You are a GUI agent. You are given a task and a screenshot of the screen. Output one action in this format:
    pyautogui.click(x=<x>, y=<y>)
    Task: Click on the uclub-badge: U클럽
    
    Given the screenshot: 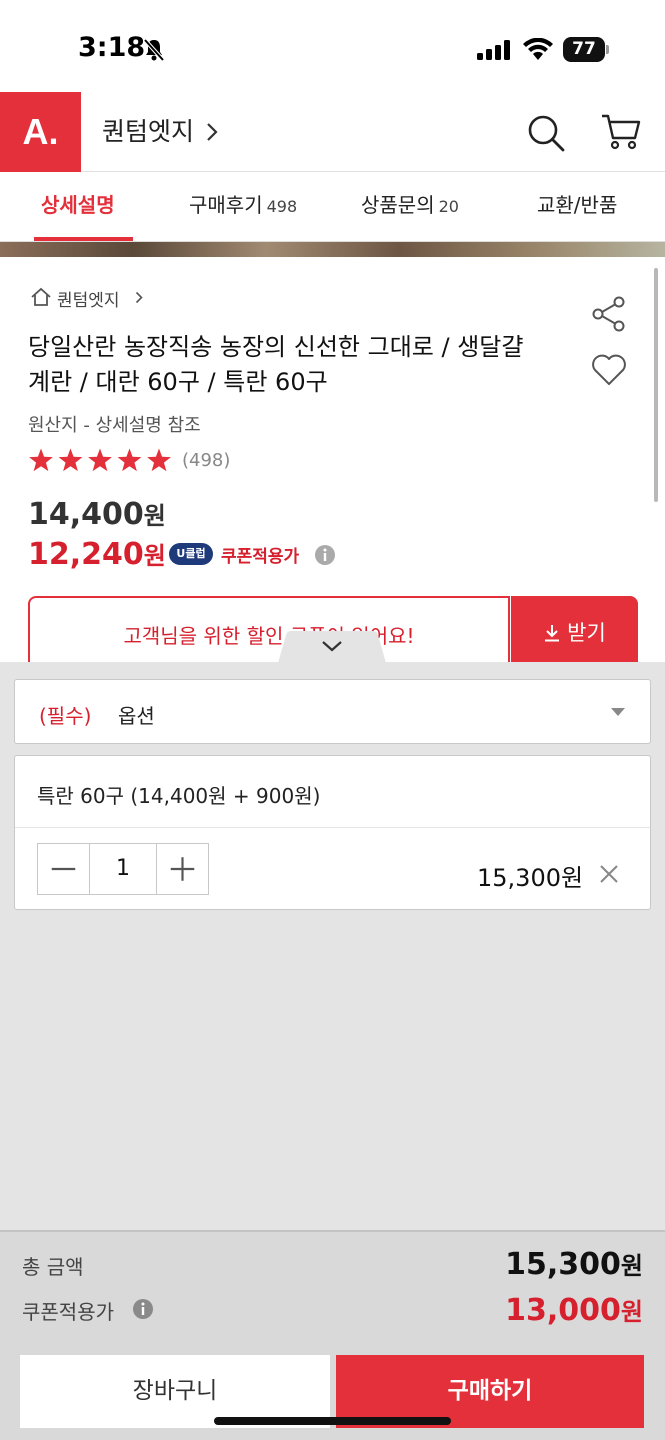 What is the action you would take?
    pyautogui.click(x=191, y=554)
    